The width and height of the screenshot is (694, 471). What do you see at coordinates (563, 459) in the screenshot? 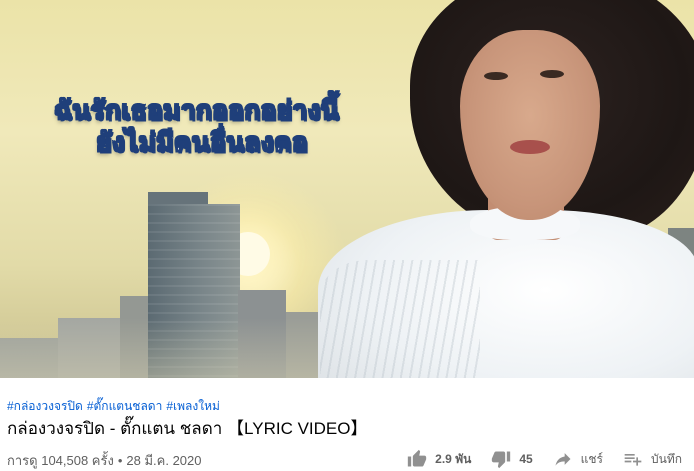
I see `share-icon` at bounding box center [563, 459].